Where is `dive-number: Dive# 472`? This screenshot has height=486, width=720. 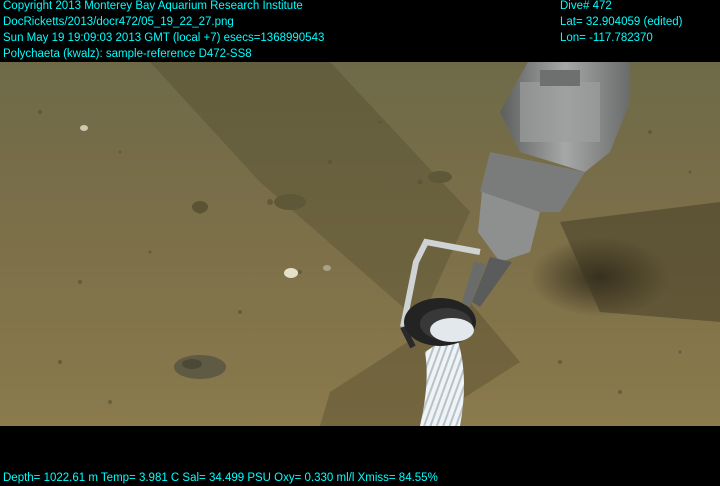
dive-number: Dive# 472 is located at coordinates (586, 6).